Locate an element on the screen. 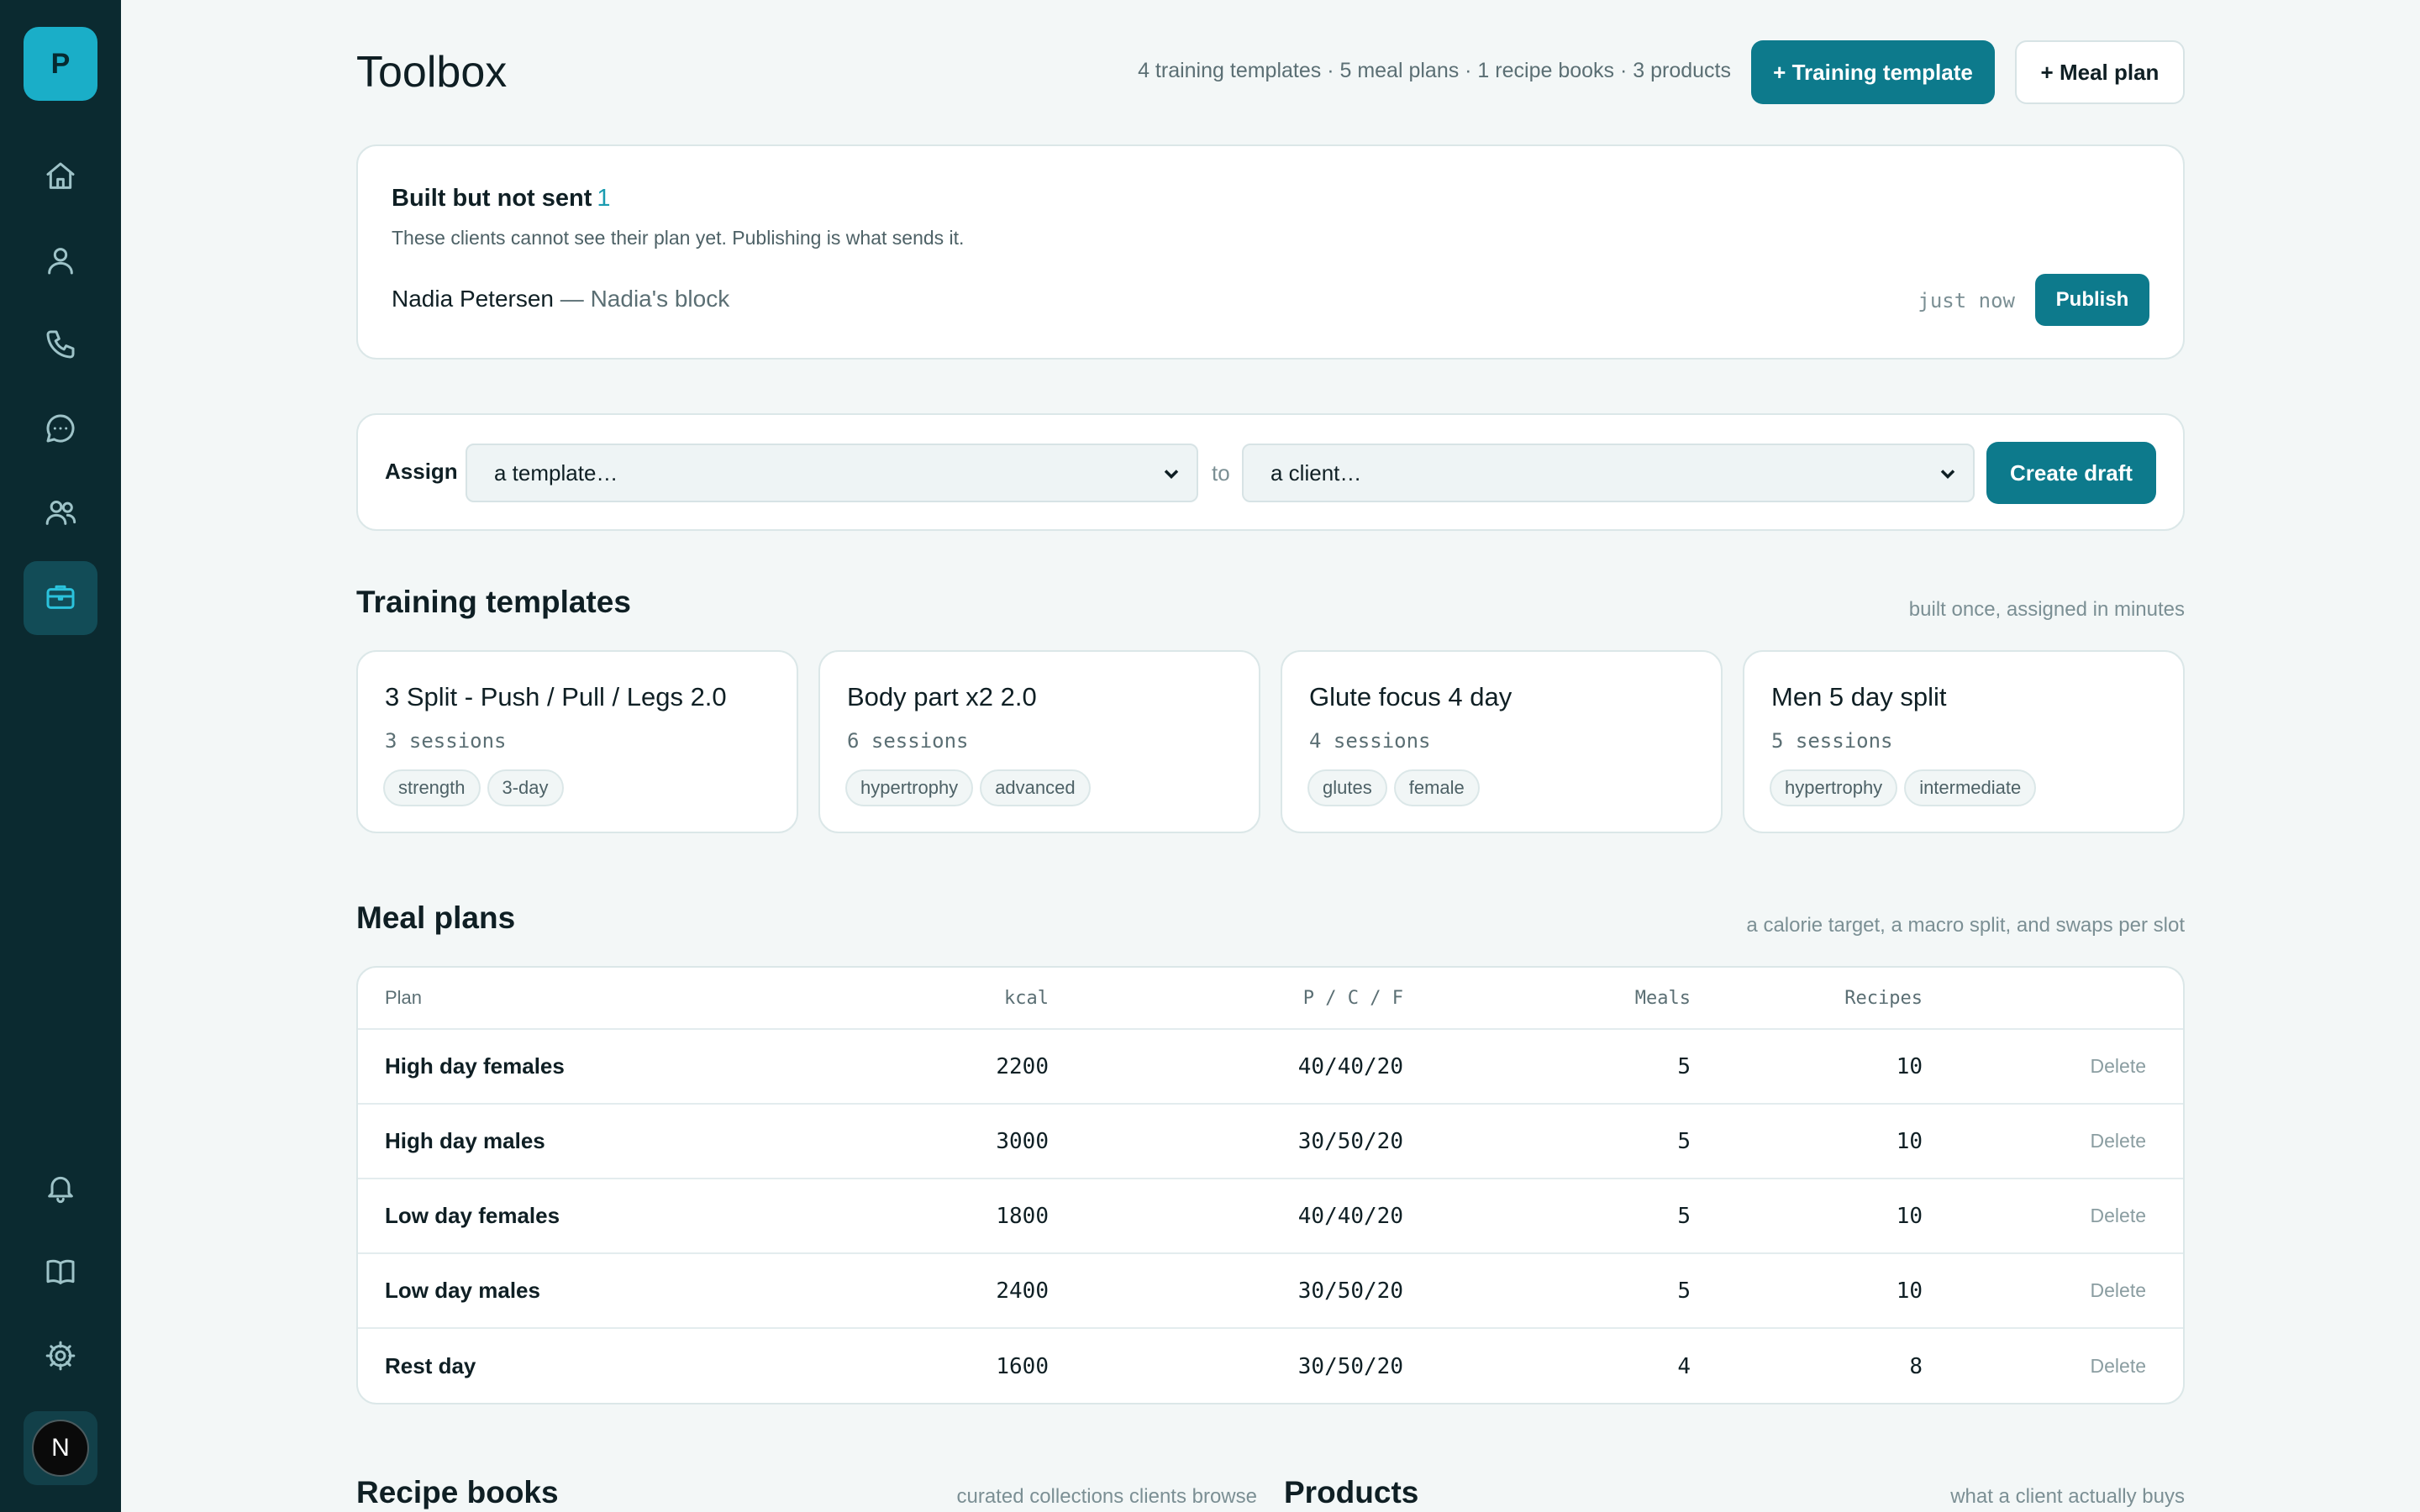 The image size is (2420, 1512). template-sessions: 6 sessions is located at coordinates (908, 741).